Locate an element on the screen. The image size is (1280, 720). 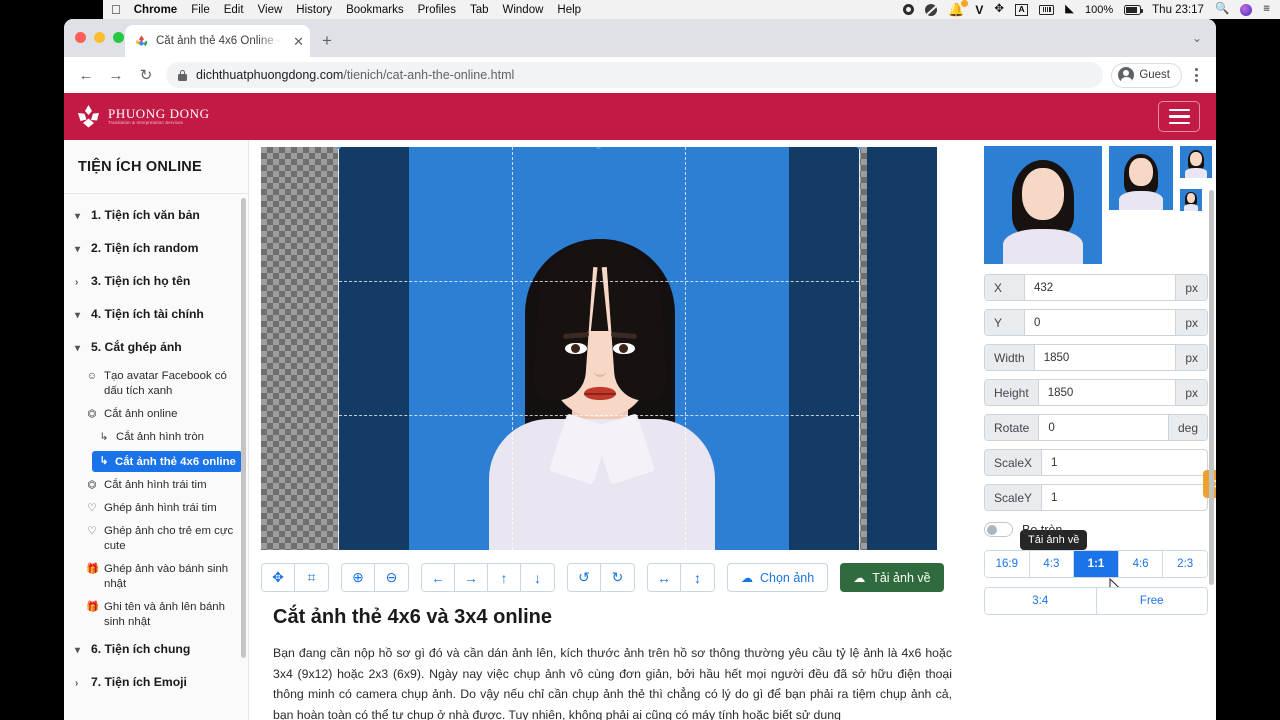
field-scalex: ScaleX 1 is located at coordinates (1096, 462).